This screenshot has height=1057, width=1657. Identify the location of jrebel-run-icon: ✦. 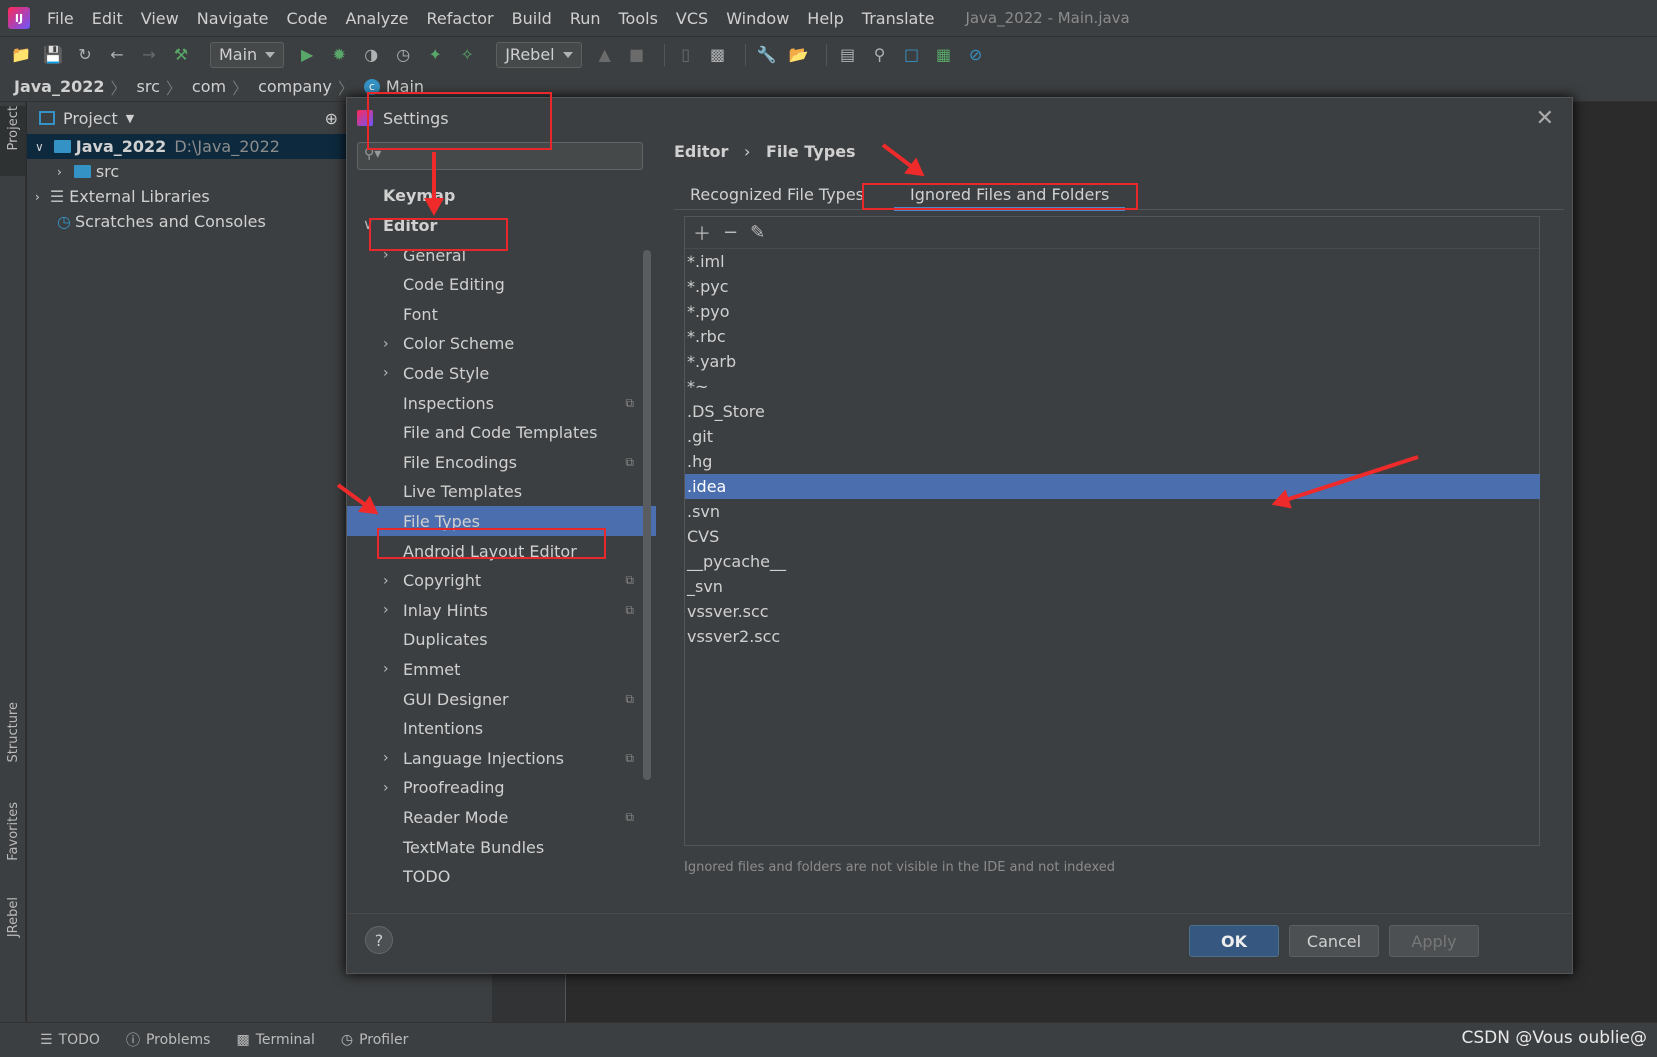
(435, 55).